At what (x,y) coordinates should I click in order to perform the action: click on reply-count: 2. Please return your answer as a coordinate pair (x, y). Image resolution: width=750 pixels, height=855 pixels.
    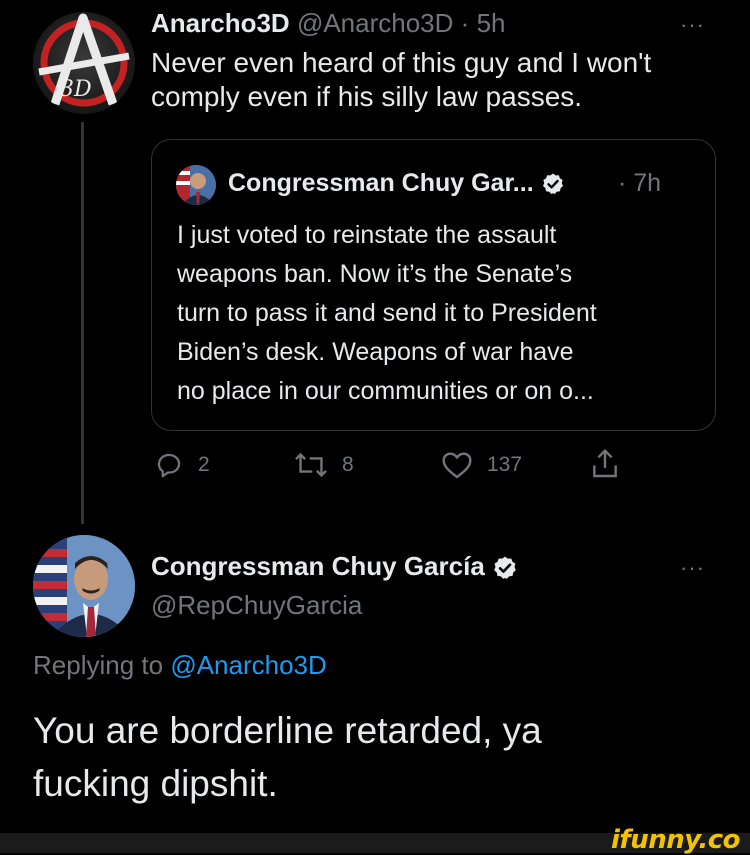
    Looking at the image, I should click on (204, 464).